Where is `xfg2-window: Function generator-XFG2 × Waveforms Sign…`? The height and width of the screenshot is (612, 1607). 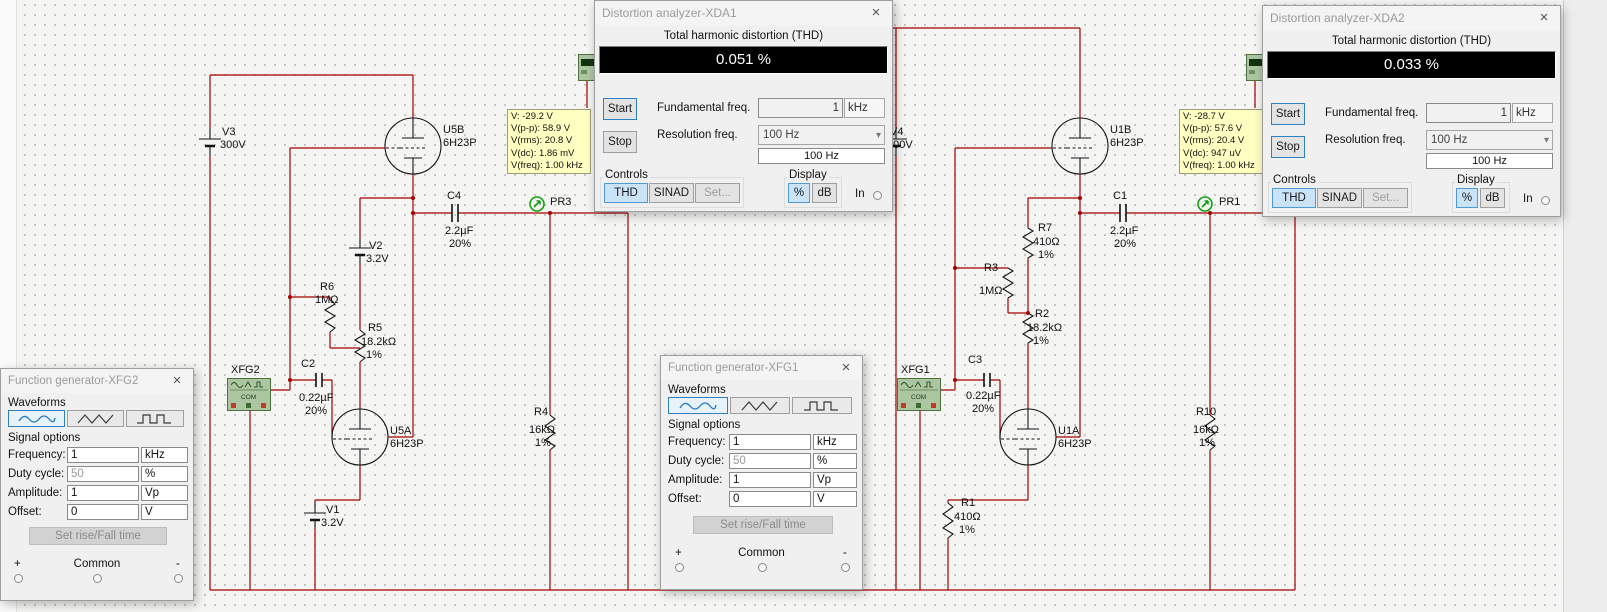 xfg2-window: Function generator-XFG2 × Waveforms Sign… is located at coordinates (97, 484).